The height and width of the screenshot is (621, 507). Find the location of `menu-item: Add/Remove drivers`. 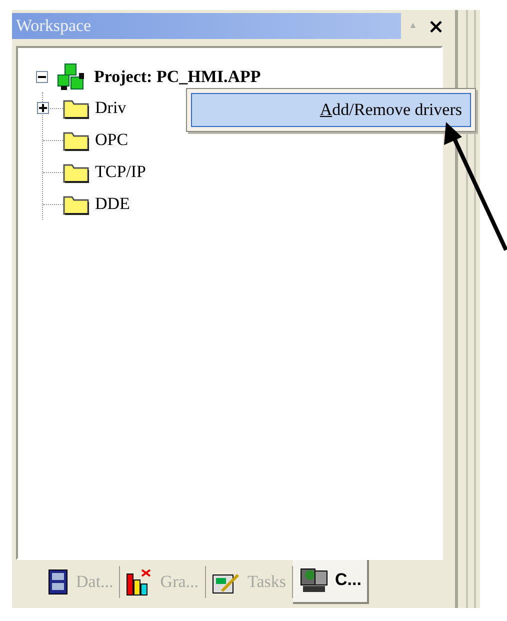

menu-item: Add/Remove drivers is located at coordinates (331, 110).